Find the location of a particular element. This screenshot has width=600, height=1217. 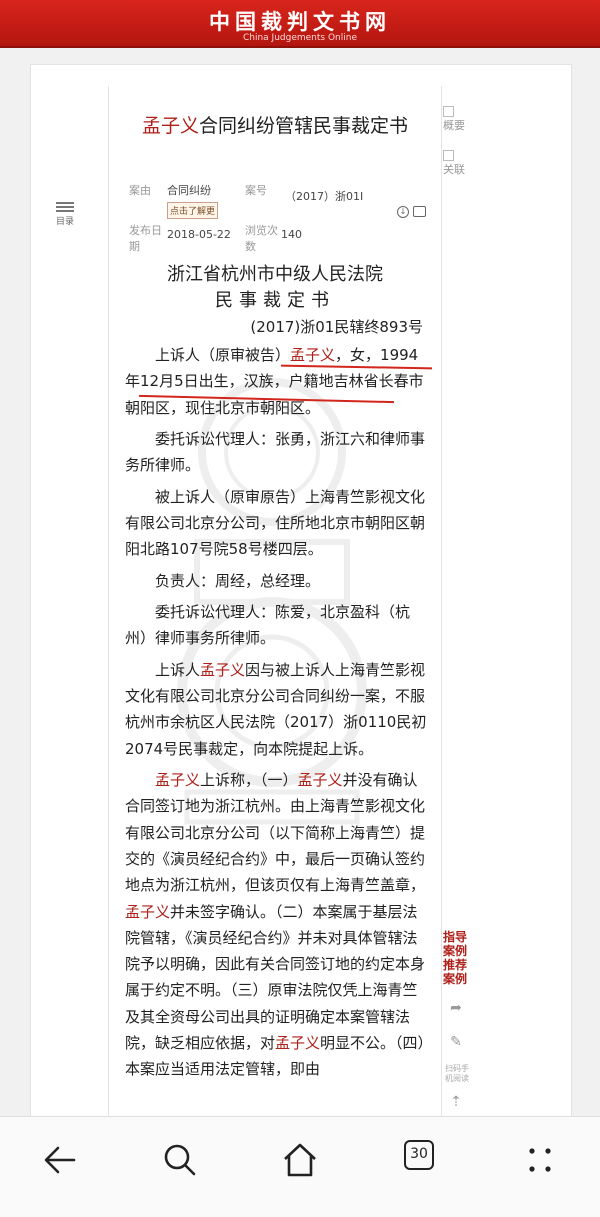

home-icon is located at coordinates (300, 1160).